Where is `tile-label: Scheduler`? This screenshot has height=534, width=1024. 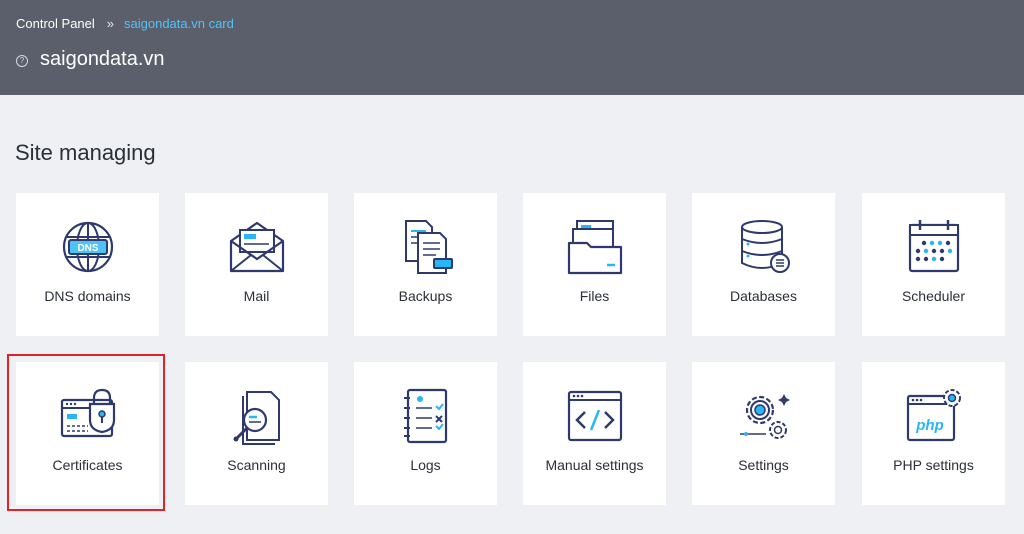
tile-label: Scheduler is located at coordinates (933, 296).